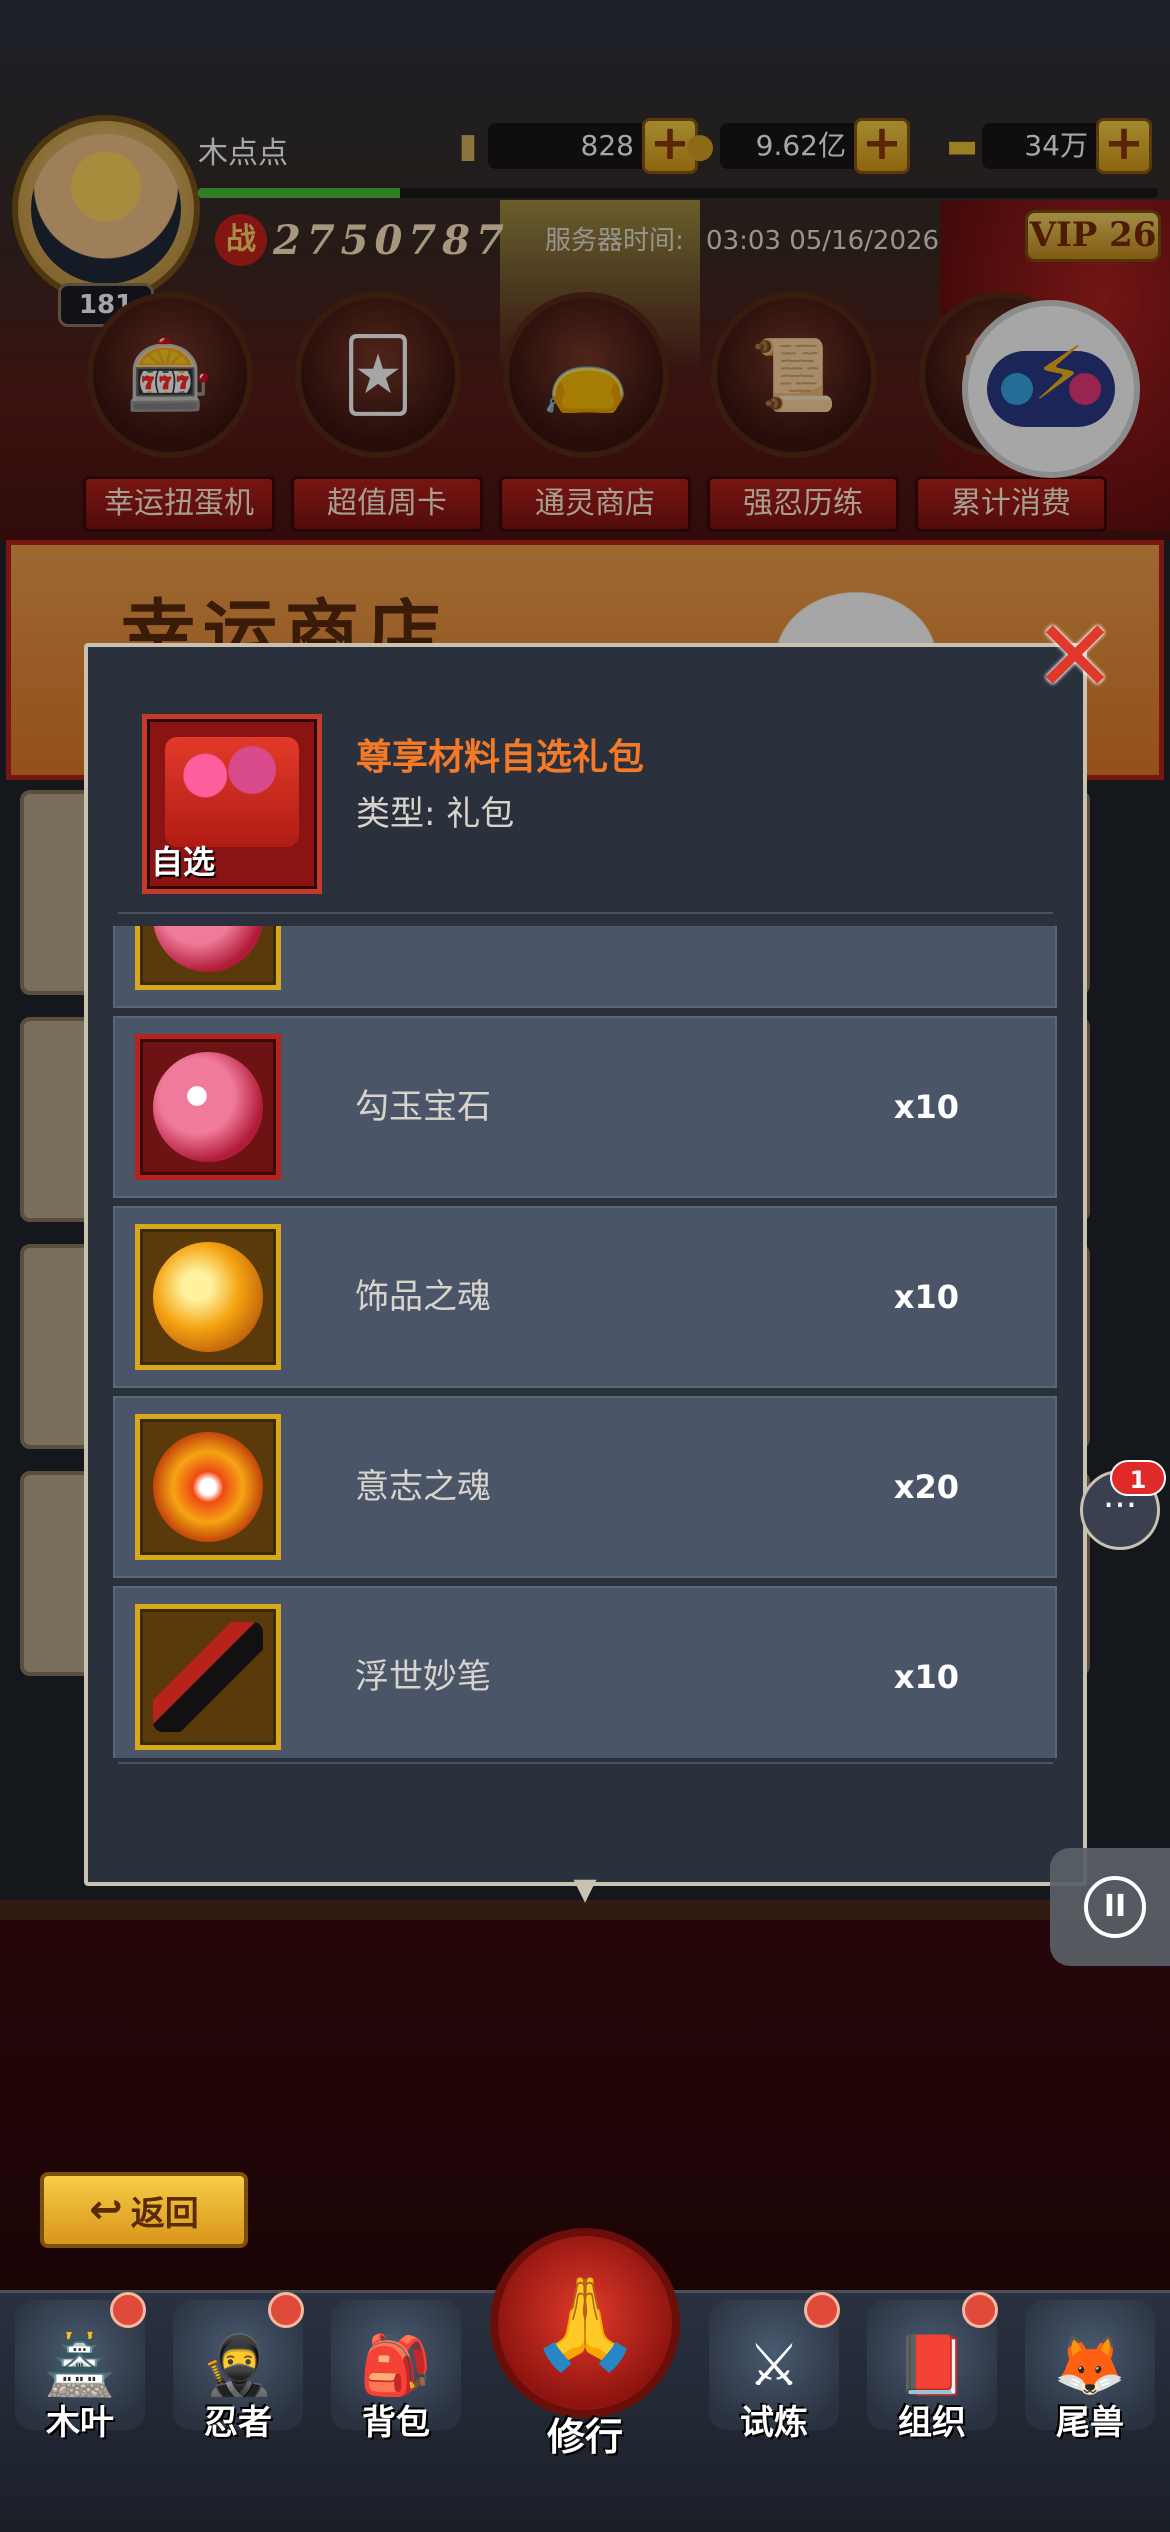 The width and height of the screenshot is (1170, 2532). Describe the element at coordinates (435, 814) in the screenshot. I see `gift-type: 类型: 礼包` at that location.